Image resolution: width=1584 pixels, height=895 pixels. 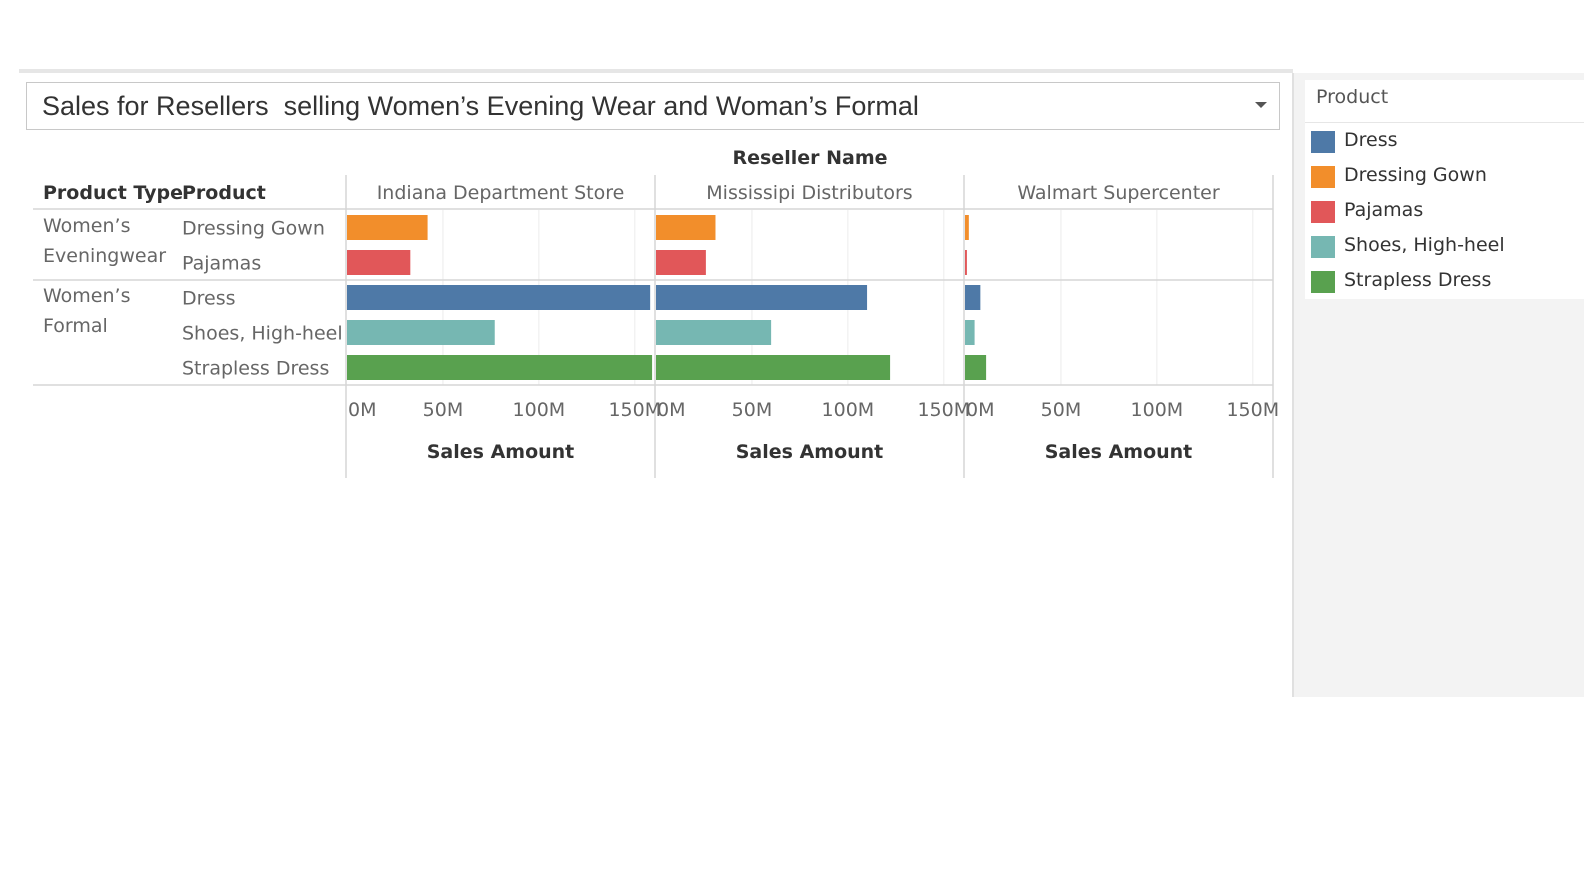 I want to click on row-header-product: Product, so click(x=224, y=193).